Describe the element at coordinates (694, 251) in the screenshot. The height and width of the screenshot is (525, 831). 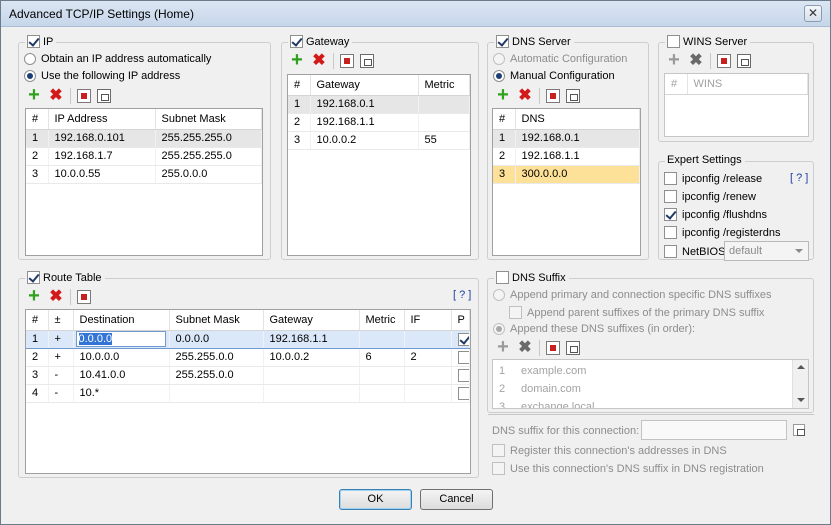
I see `expert-option-netbios: NetBIOS` at that location.